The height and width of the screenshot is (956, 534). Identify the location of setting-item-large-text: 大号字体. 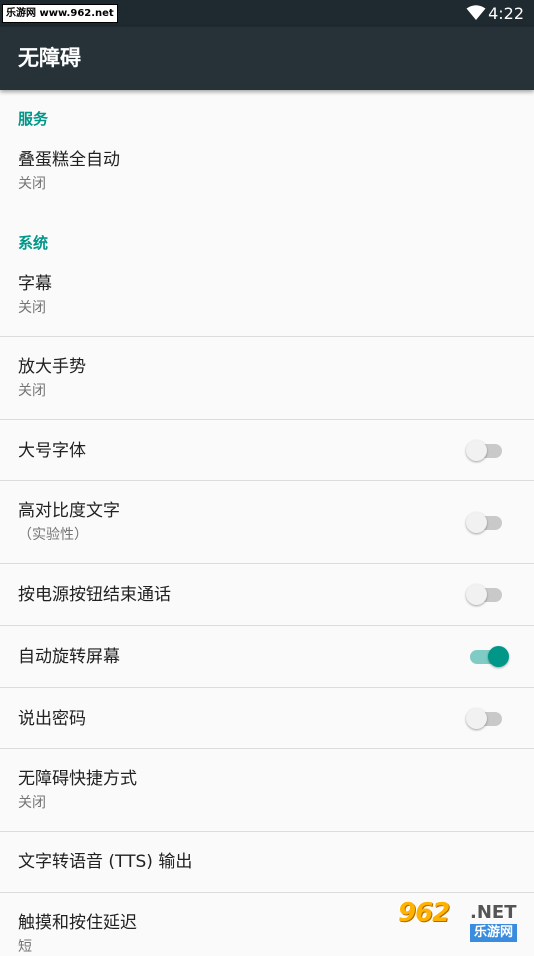
(267, 450).